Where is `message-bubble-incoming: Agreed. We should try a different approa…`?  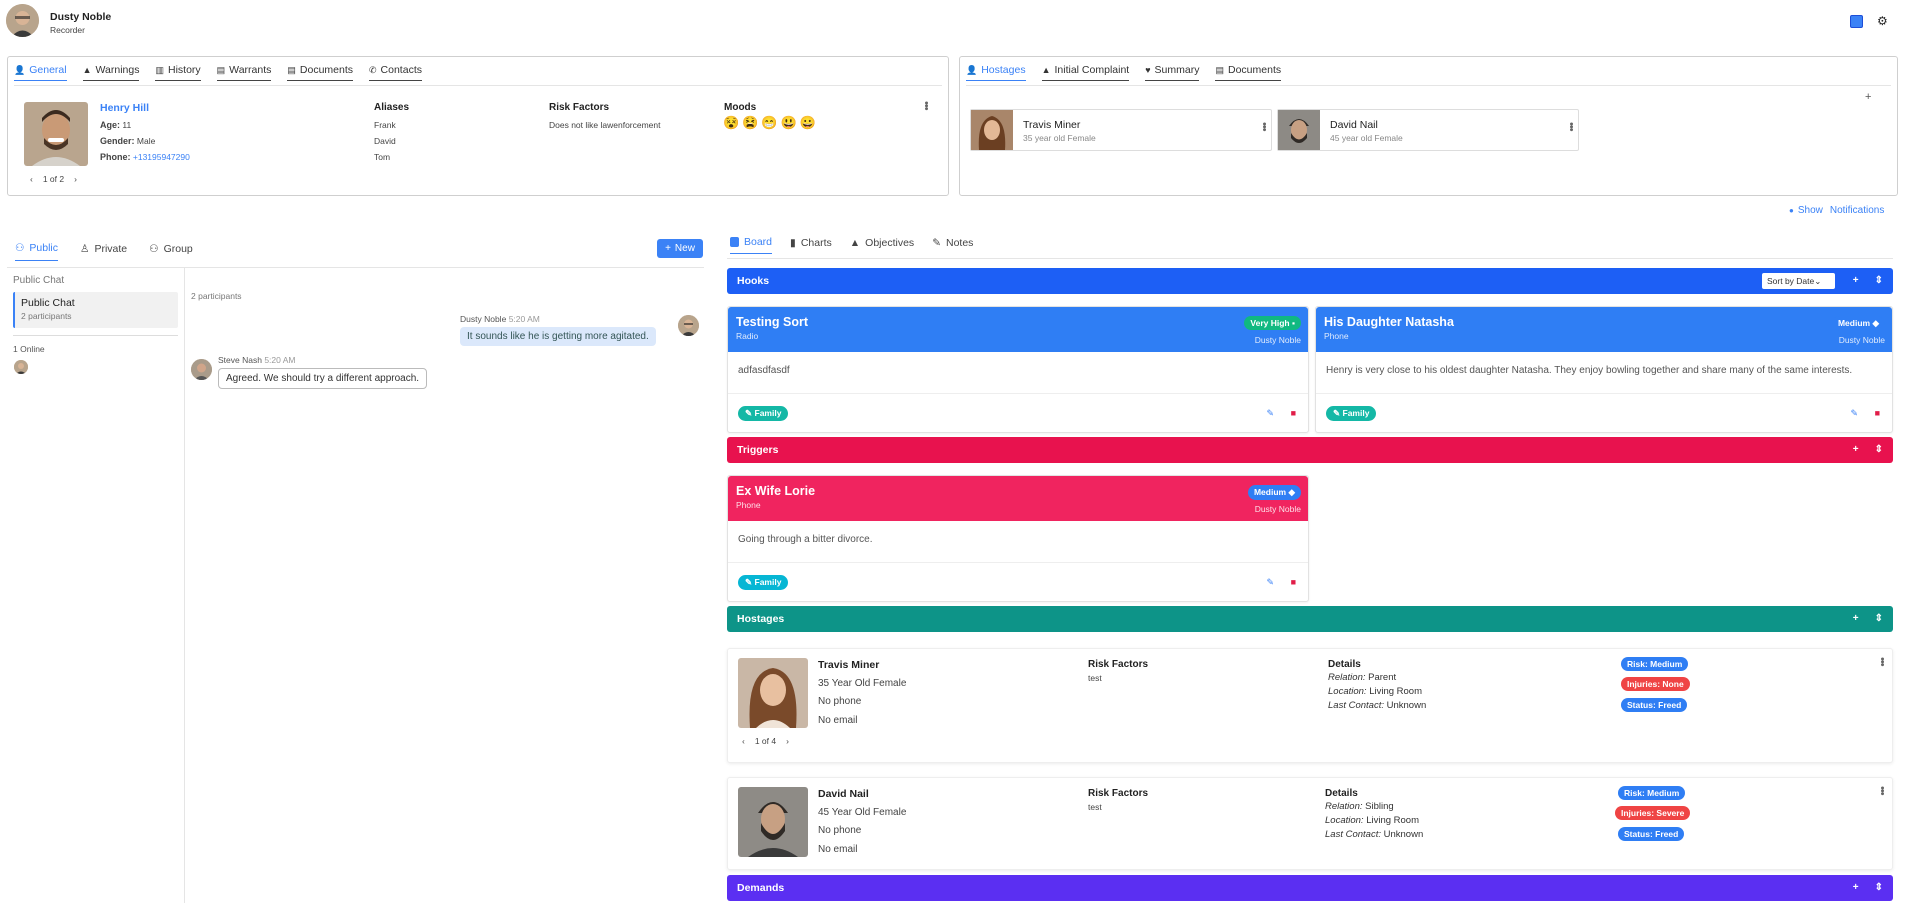 message-bubble-incoming: Agreed. We should try a different approa… is located at coordinates (323, 378).